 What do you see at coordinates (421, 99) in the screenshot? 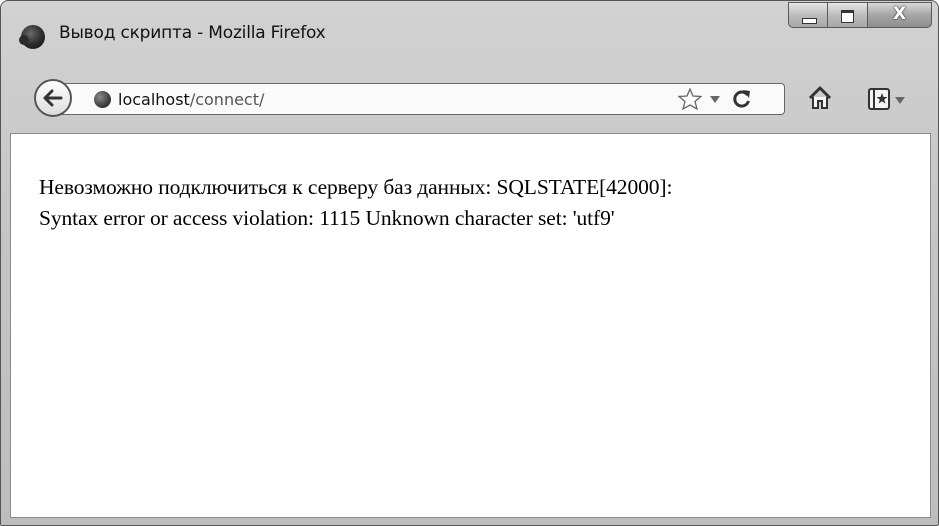
I see `url-bar: localhost/connect/` at bounding box center [421, 99].